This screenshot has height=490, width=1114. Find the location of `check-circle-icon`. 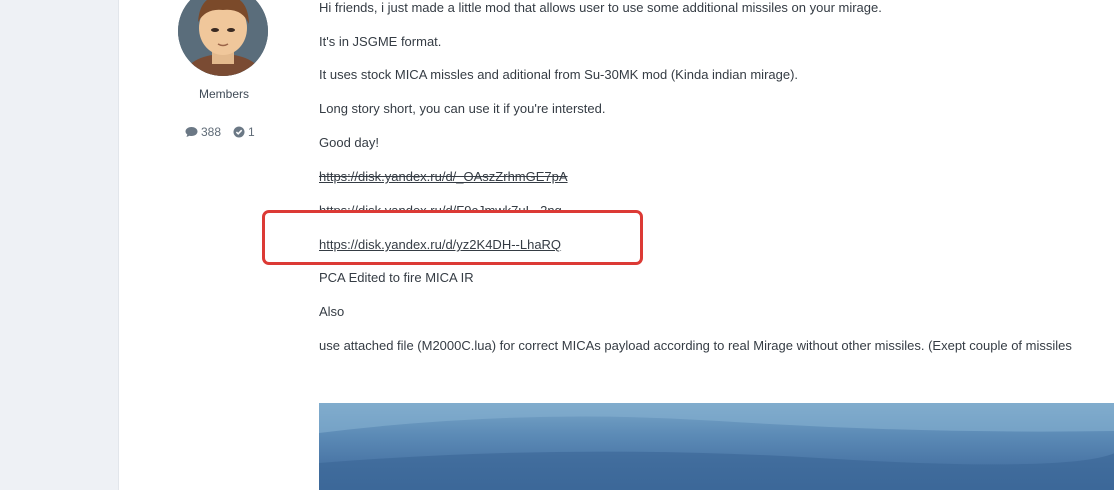

check-circle-icon is located at coordinates (239, 132).